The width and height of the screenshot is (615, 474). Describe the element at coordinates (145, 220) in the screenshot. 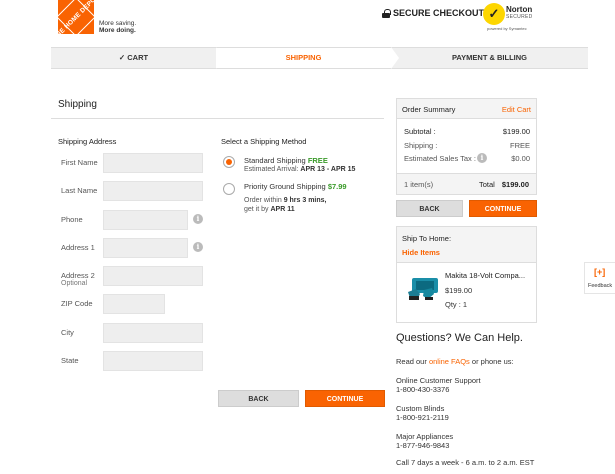

I see `phone-field` at that location.